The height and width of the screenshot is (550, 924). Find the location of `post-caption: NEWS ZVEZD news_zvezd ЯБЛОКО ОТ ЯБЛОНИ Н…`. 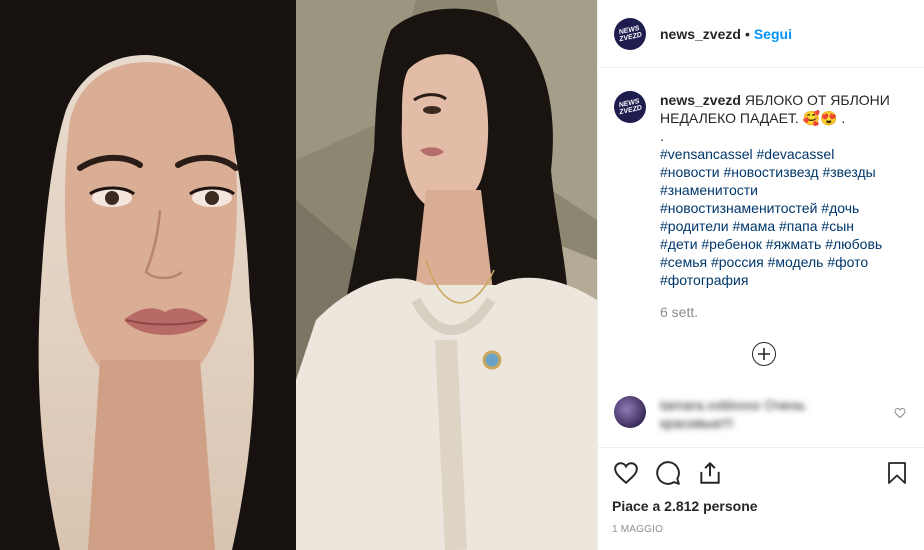

post-caption: NEWS ZVEZD news_zvezd ЯБЛОКО ОТ ЯБЛОНИ Н… is located at coordinates (764, 206).